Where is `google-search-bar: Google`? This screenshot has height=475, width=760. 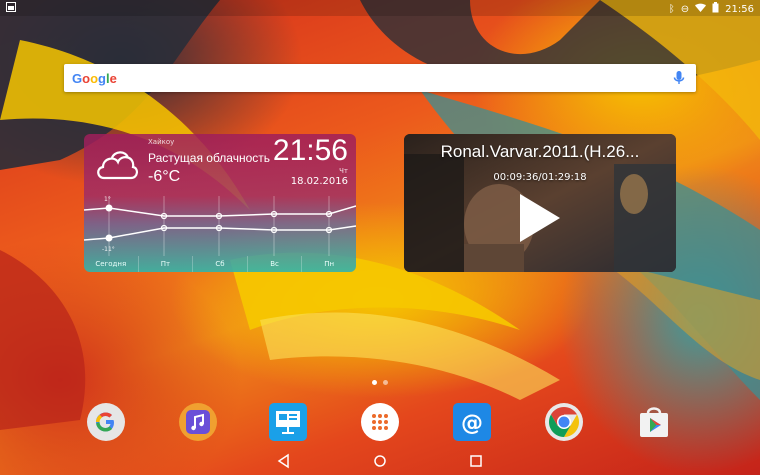 google-search-bar: Google is located at coordinates (380, 78).